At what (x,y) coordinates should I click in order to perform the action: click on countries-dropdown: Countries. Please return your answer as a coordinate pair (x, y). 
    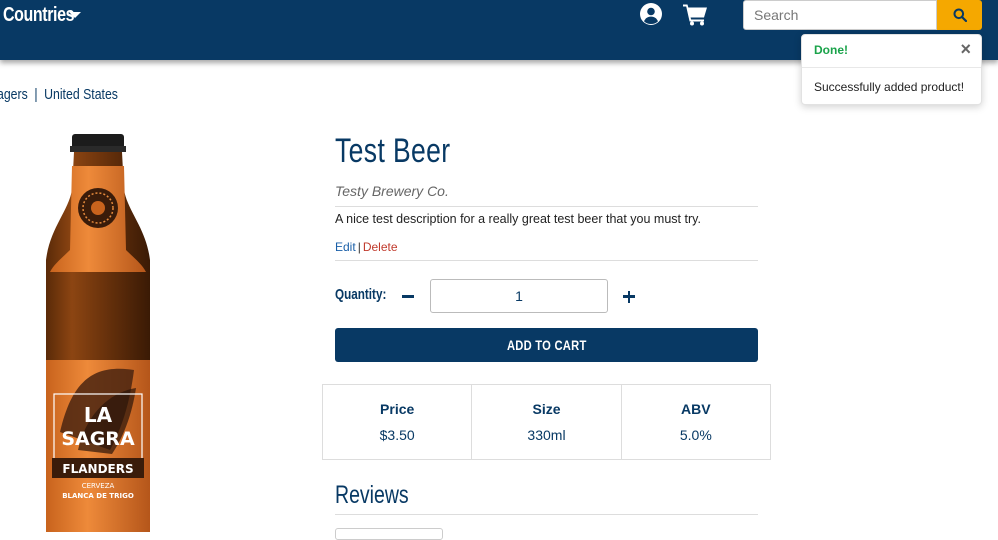
    Looking at the image, I should click on (42, 15).